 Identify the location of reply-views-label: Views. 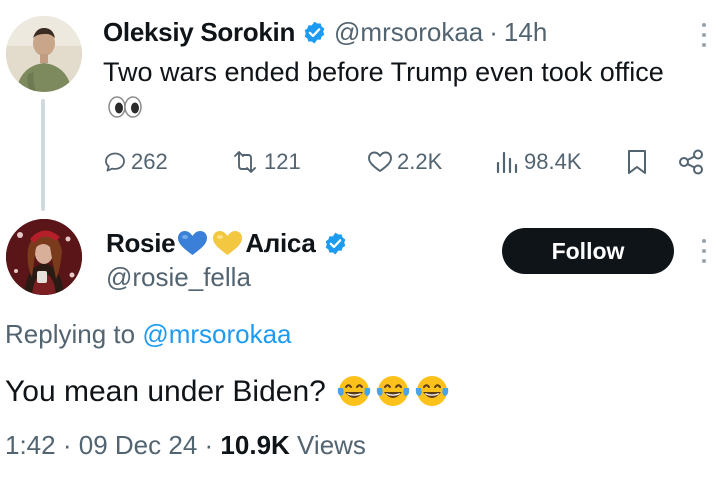
(331, 445).